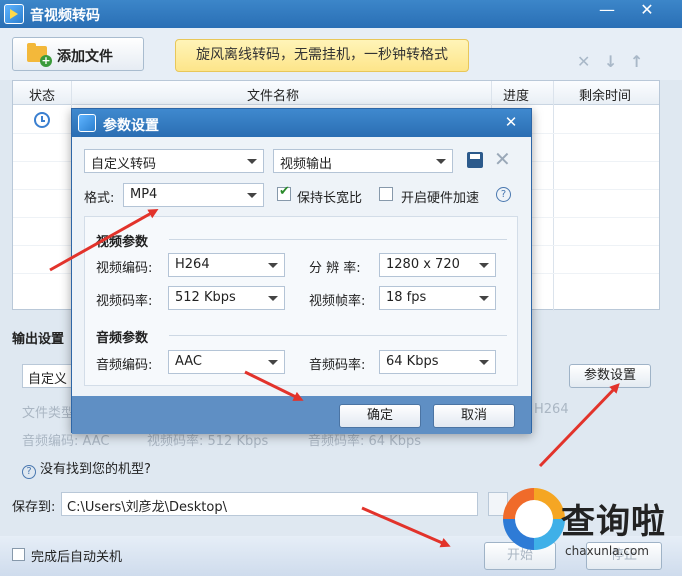  I want to click on window-title: 音视频转码, so click(65, 16).